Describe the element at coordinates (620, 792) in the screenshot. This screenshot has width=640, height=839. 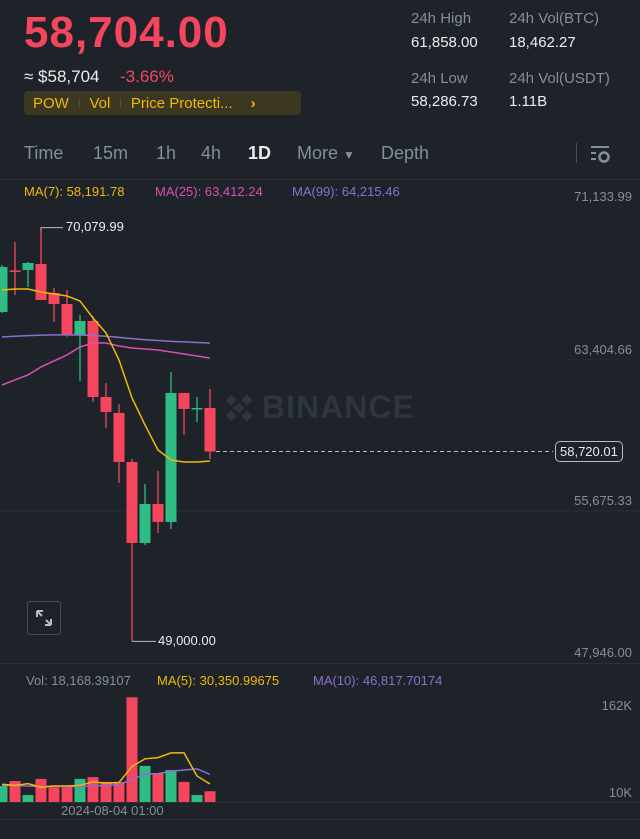
I see `volume-tick: 10K` at that location.